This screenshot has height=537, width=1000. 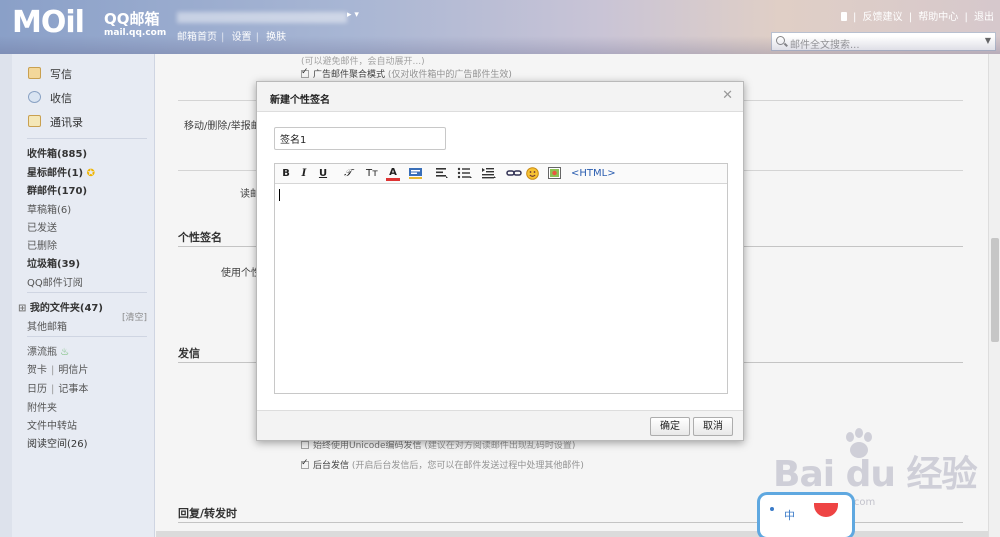 I want to click on sidebar-item-calendar: 日历 | 记事本, so click(x=58, y=389).